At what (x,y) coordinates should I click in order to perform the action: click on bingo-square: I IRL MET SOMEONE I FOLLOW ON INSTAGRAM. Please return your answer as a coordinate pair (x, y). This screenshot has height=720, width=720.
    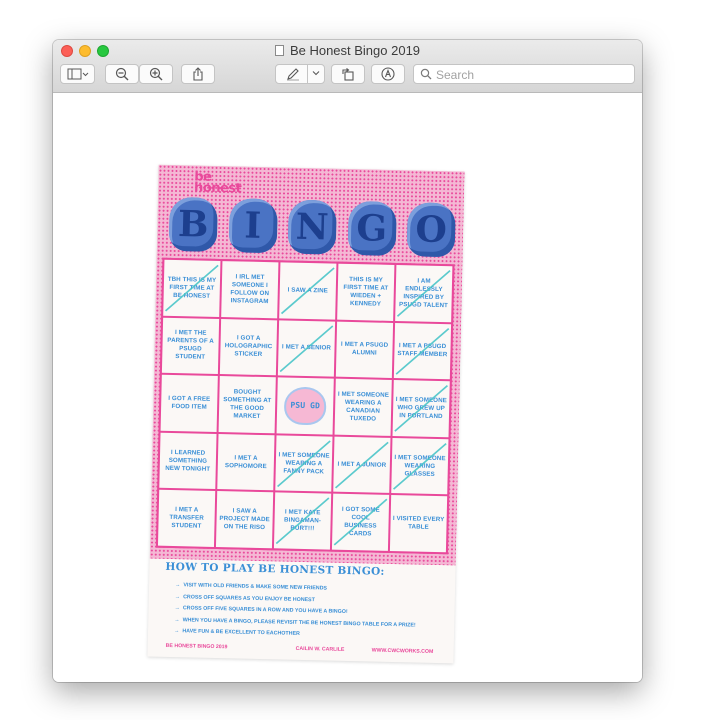
    Looking at the image, I should click on (250, 289).